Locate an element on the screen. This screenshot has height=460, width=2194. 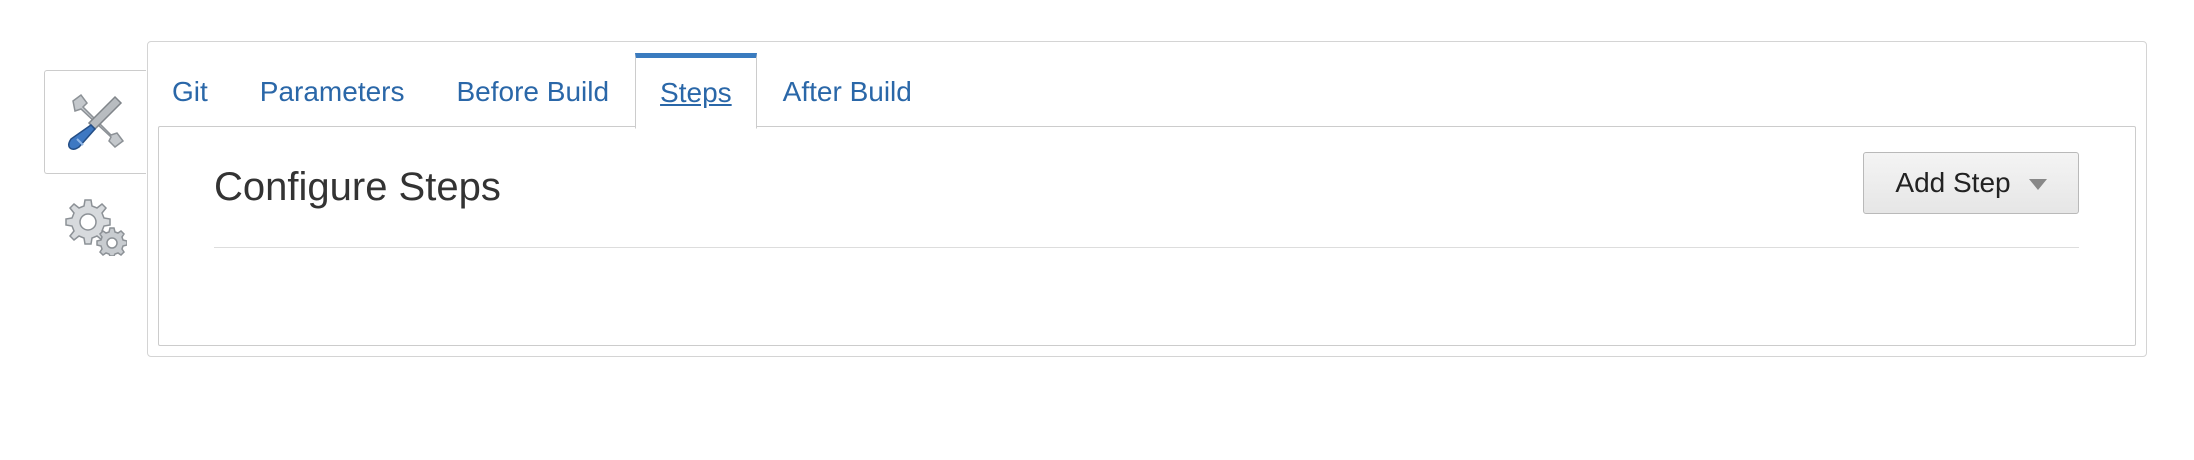
add-step-button: Add Step is located at coordinates (1971, 183).